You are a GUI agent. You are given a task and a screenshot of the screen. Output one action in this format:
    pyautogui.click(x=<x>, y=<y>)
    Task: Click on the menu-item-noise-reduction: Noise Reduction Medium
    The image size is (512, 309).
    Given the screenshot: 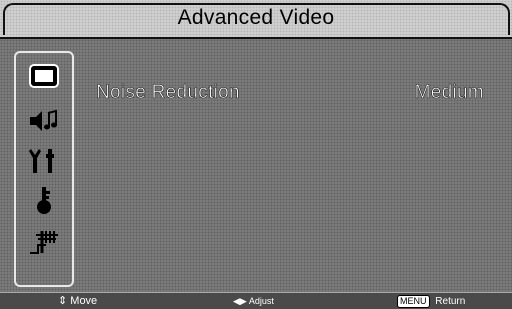 What is the action you would take?
    pyautogui.click(x=296, y=95)
    